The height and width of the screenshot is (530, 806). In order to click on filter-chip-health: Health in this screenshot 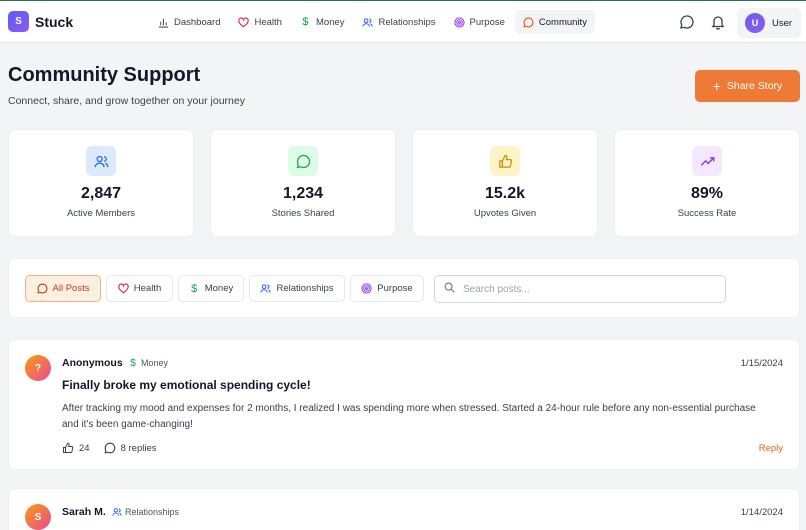, I will do `click(139, 288)`.